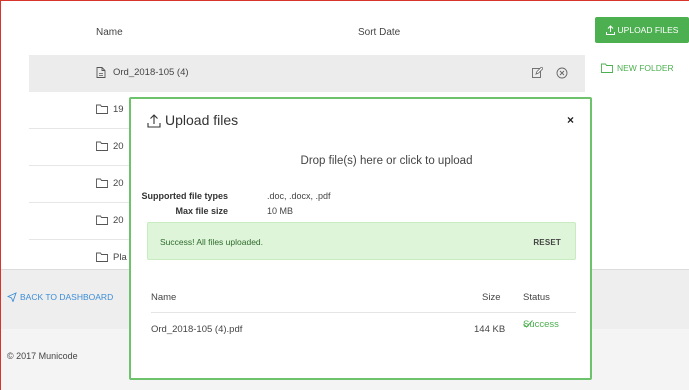 The image size is (689, 390). What do you see at coordinates (645, 68) in the screenshot?
I see `new-folder-label: NEW FOLDER` at bounding box center [645, 68].